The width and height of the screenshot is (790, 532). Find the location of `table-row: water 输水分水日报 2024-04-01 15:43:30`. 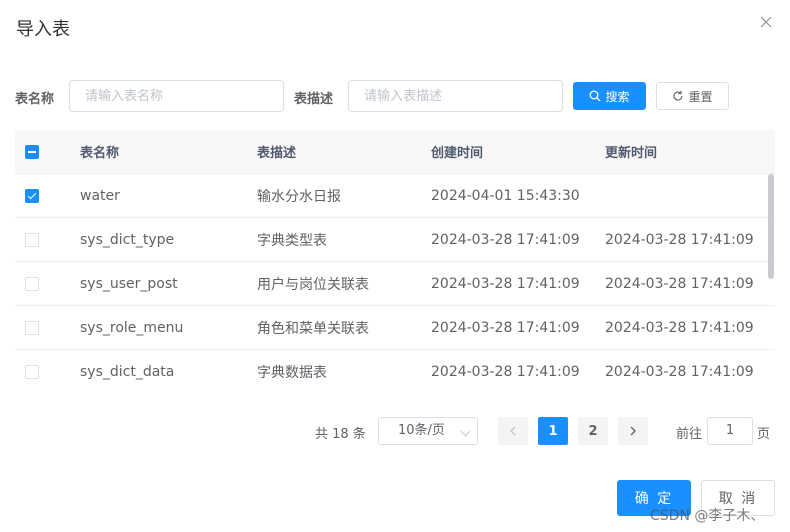

table-row: water 输水分水日报 2024-04-01 15:43:30 is located at coordinates (395, 196).